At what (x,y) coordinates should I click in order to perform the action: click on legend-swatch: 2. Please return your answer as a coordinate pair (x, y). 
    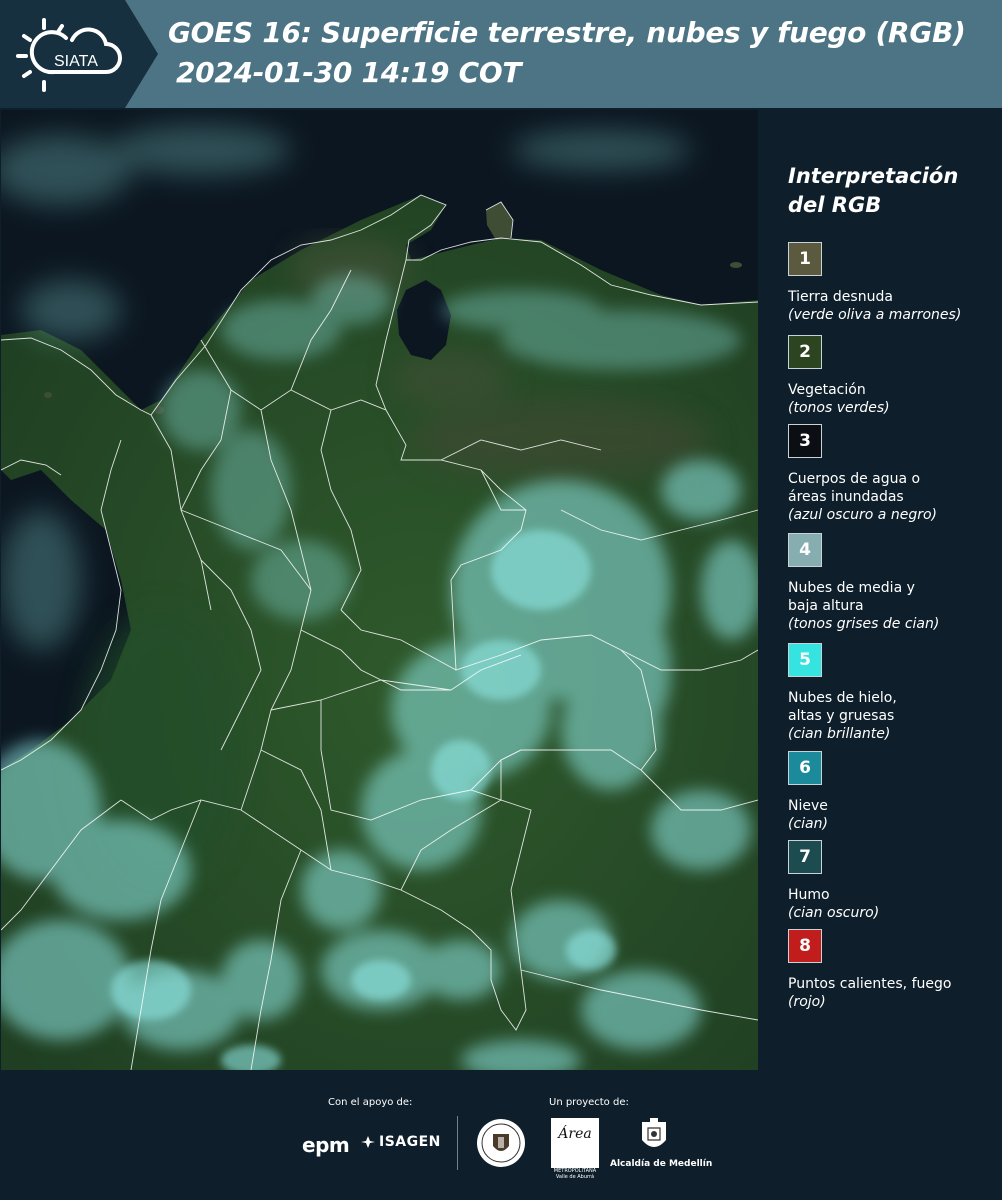
    Looking at the image, I should click on (805, 352).